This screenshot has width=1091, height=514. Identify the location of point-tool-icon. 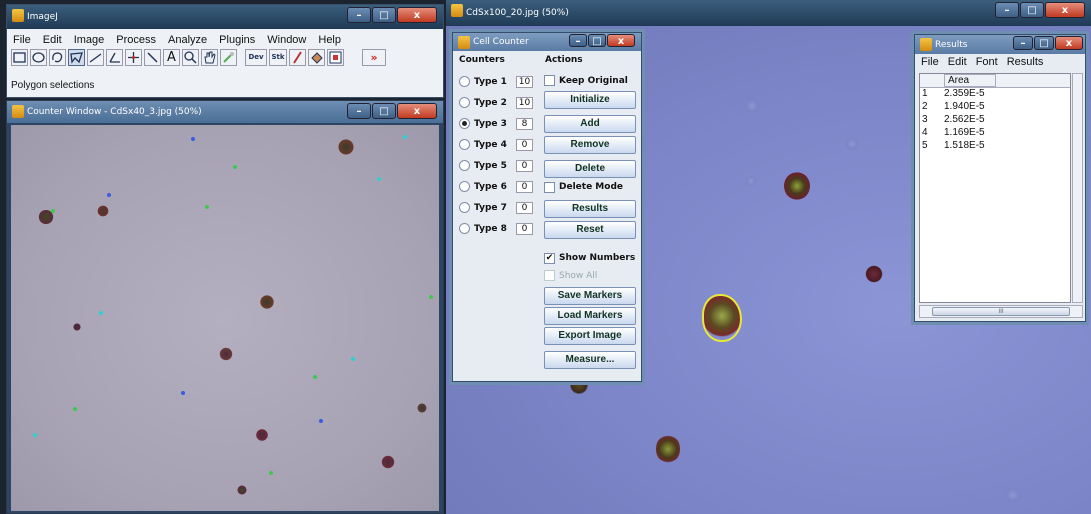
(133, 57).